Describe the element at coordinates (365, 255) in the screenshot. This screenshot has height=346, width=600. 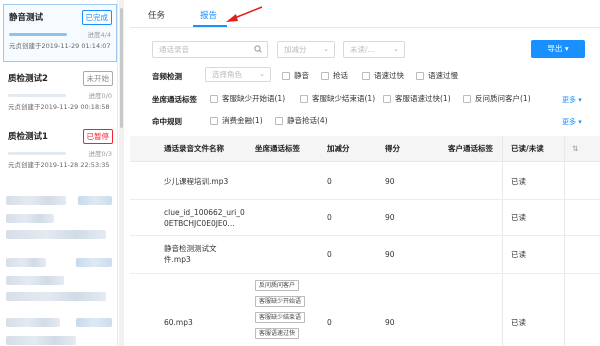
I see `table-row: 静音检测测试文 件.mp3 0 90 已读` at that location.